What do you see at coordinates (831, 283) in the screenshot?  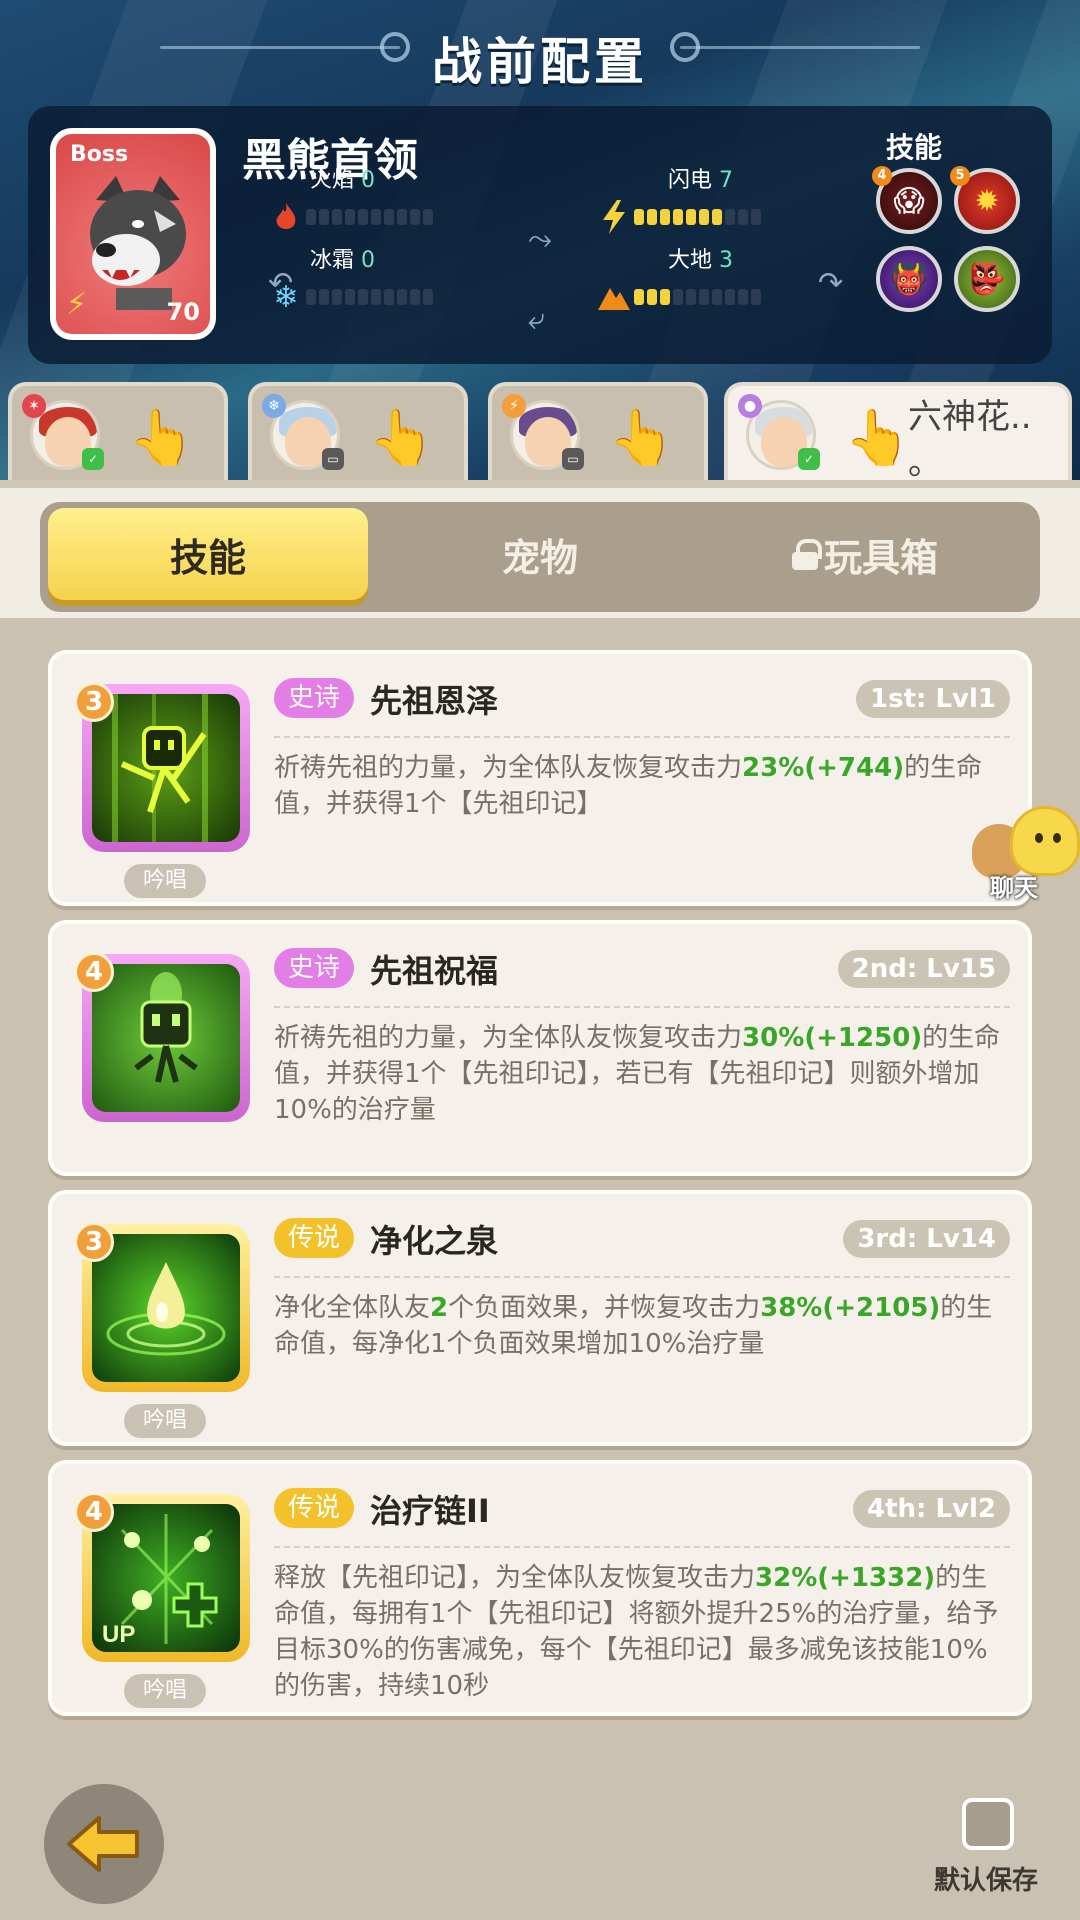 I see `cycle-arrow-icon: ↷` at bounding box center [831, 283].